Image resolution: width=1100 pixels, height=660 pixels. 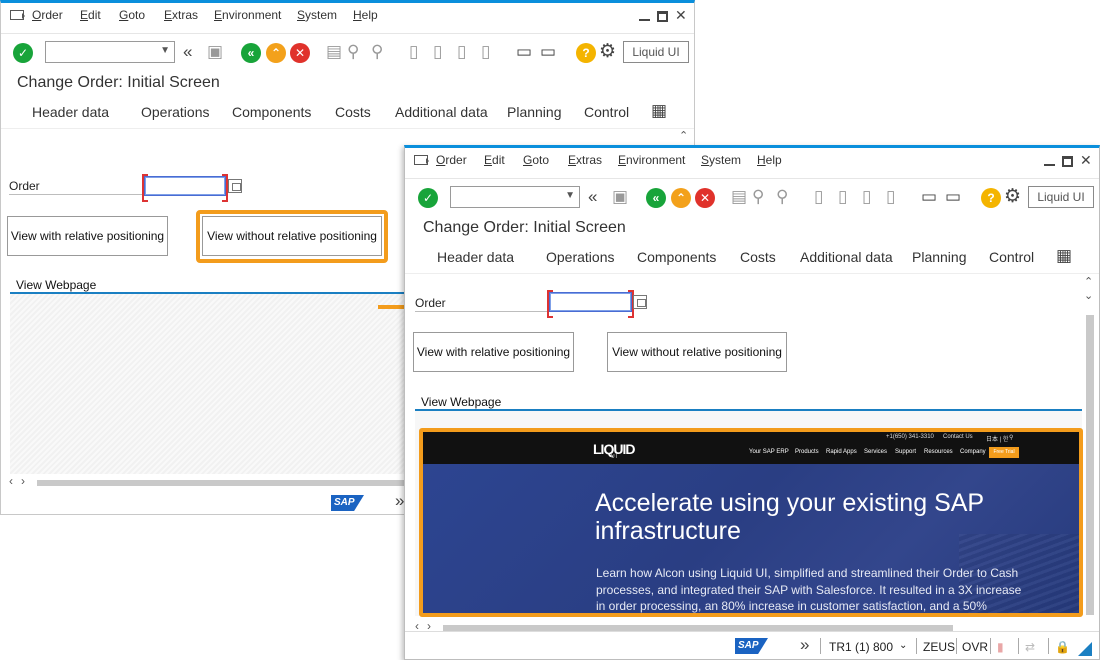 What do you see at coordinates (586, 53) in the screenshot?
I see `help-icon: ?` at bounding box center [586, 53].